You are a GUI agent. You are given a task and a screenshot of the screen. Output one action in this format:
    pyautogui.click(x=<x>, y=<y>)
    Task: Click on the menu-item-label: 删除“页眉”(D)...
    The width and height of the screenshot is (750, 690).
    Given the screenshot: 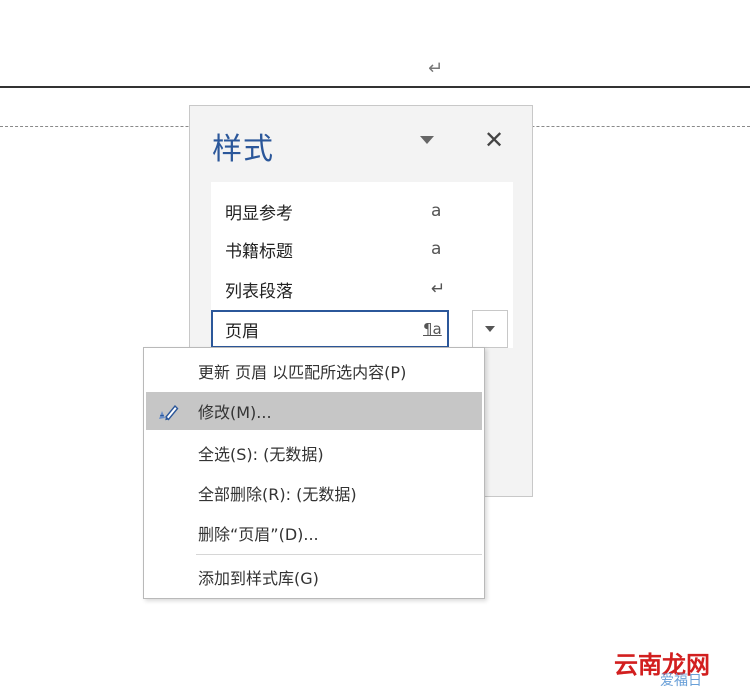 What is the action you would take?
    pyautogui.click(x=258, y=534)
    